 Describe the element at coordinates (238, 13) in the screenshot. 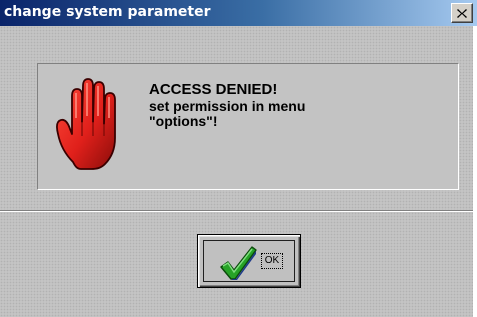

I see `title-bar: change system parameter` at that location.